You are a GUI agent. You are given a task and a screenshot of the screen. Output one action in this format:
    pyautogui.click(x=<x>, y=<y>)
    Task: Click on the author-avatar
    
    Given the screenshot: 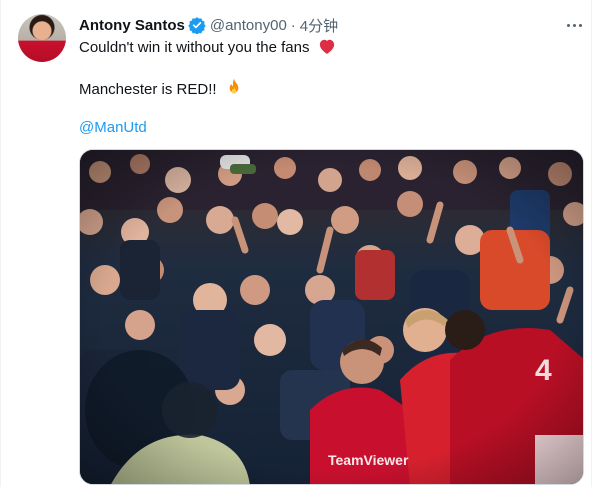 What is the action you would take?
    pyautogui.click(x=42, y=38)
    